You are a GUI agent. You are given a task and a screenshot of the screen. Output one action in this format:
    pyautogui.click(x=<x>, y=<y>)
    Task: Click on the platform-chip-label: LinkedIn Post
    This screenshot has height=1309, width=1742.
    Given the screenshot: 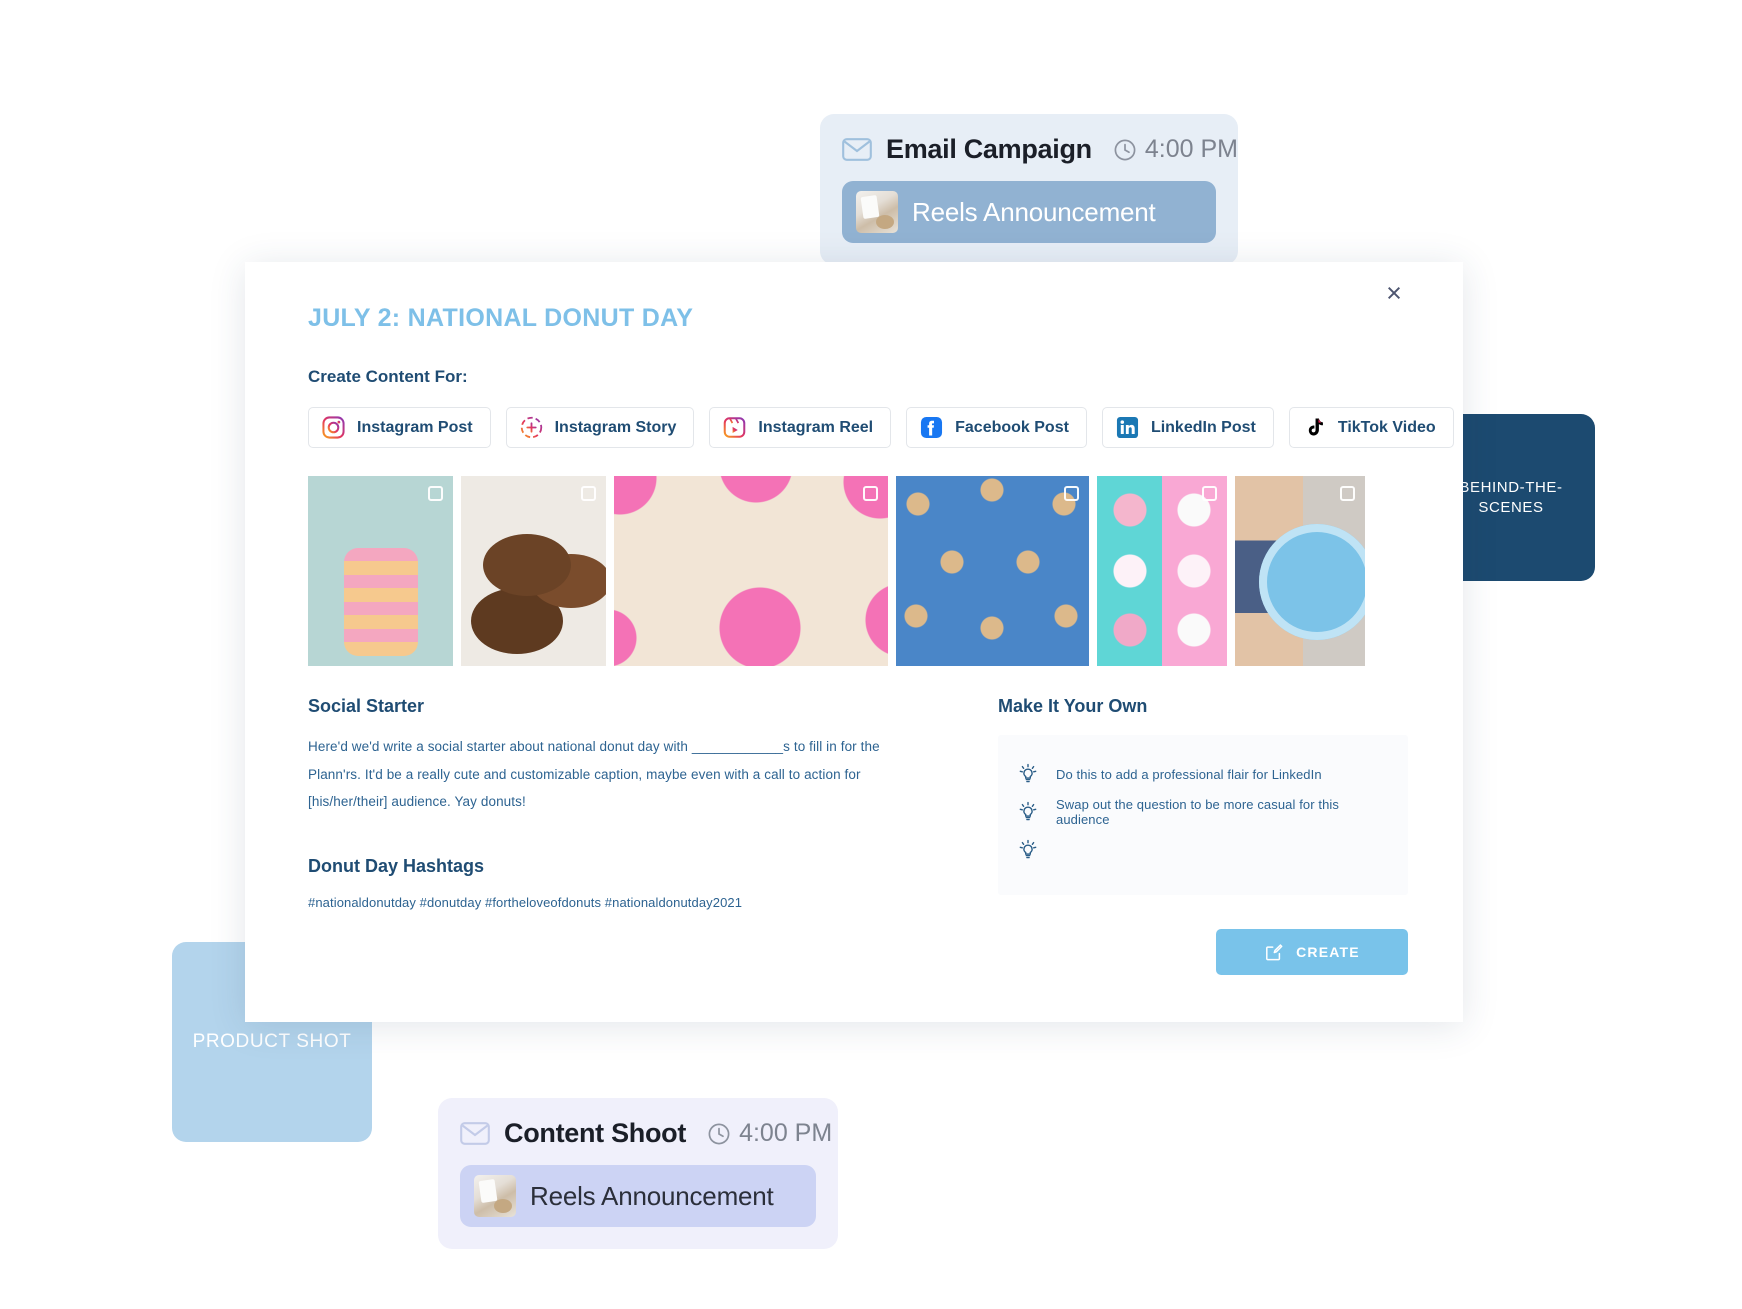 What is the action you would take?
    pyautogui.click(x=1203, y=427)
    